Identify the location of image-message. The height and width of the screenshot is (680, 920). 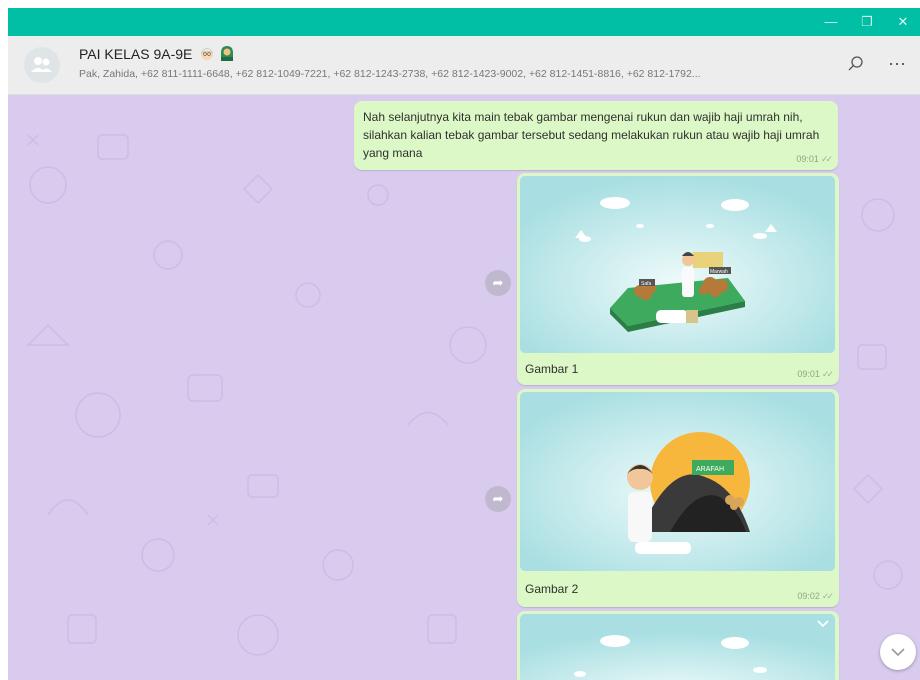
(678, 645).